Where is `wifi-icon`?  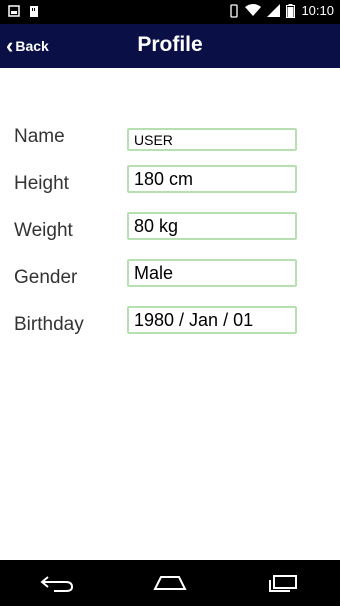 wifi-icon is located at coordinates (253, 10).